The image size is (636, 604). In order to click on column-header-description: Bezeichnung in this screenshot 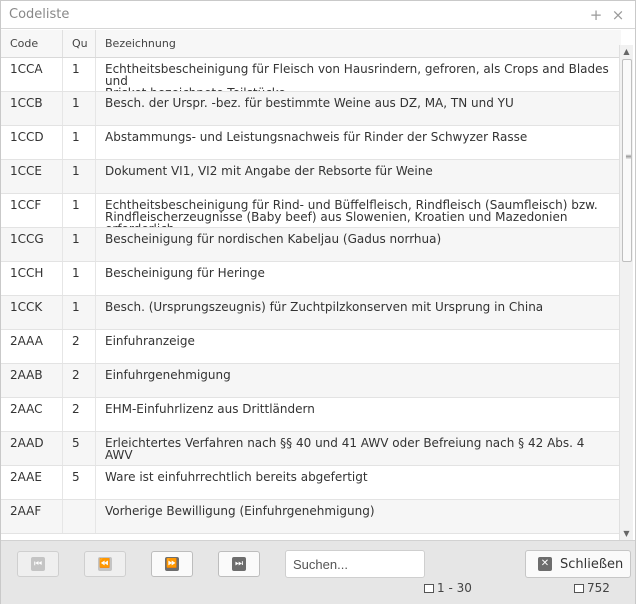, I will do `click(358, 43)`.